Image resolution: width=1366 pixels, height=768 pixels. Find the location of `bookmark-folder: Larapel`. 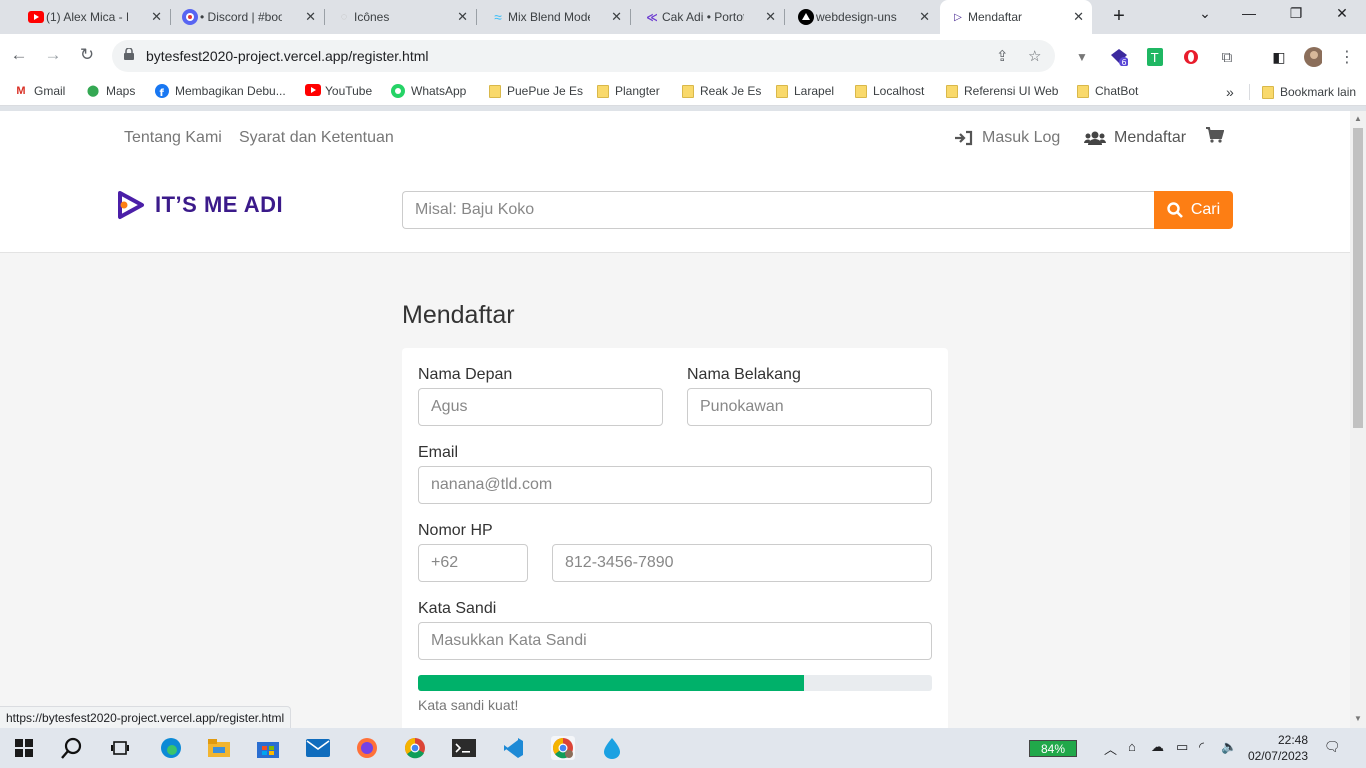

bookmark-folder: Larapel is located at coordinates (805, 91).